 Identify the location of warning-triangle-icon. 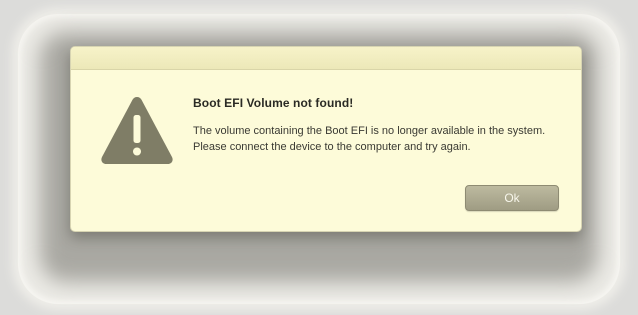
(137, 130).